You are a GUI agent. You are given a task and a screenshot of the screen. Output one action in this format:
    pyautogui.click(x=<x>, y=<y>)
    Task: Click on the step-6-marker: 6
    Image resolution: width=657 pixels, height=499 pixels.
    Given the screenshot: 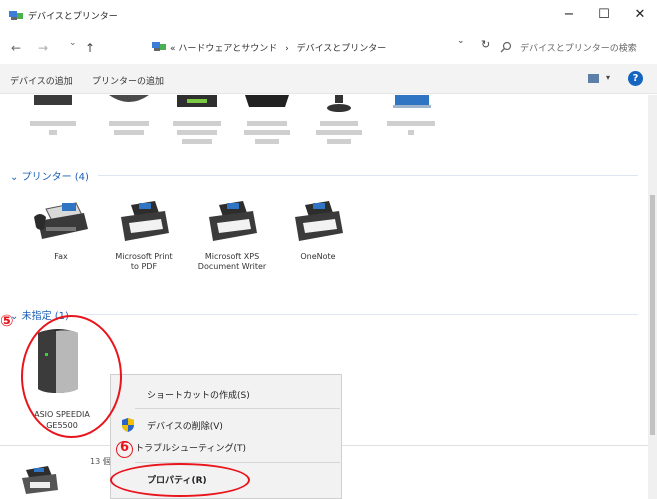 What is the action you would take?
    pyautogui.click(x=125, y=447)
    